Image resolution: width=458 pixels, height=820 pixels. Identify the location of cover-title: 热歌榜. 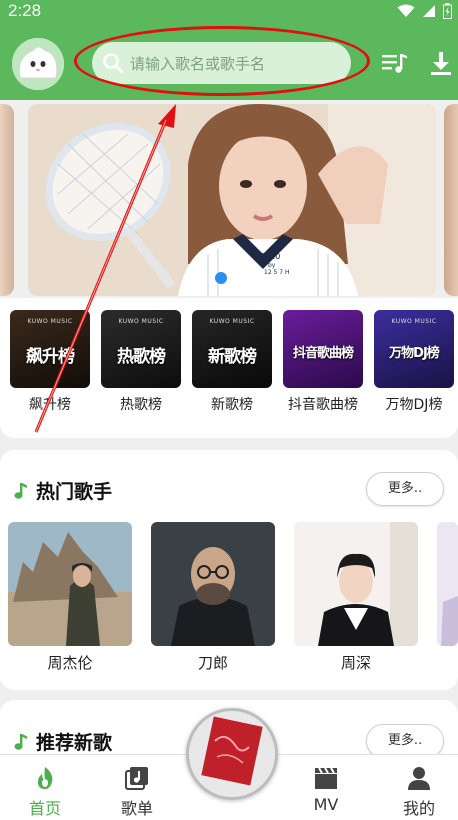
(141, 357).